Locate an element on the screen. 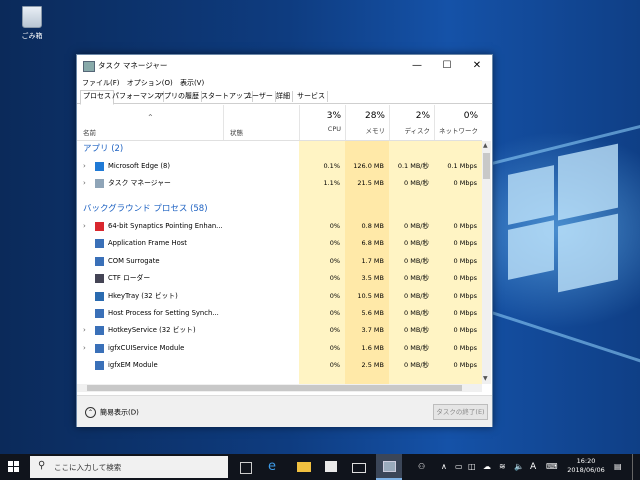  hotkey-service-icon is located at coordinates (99, 331).